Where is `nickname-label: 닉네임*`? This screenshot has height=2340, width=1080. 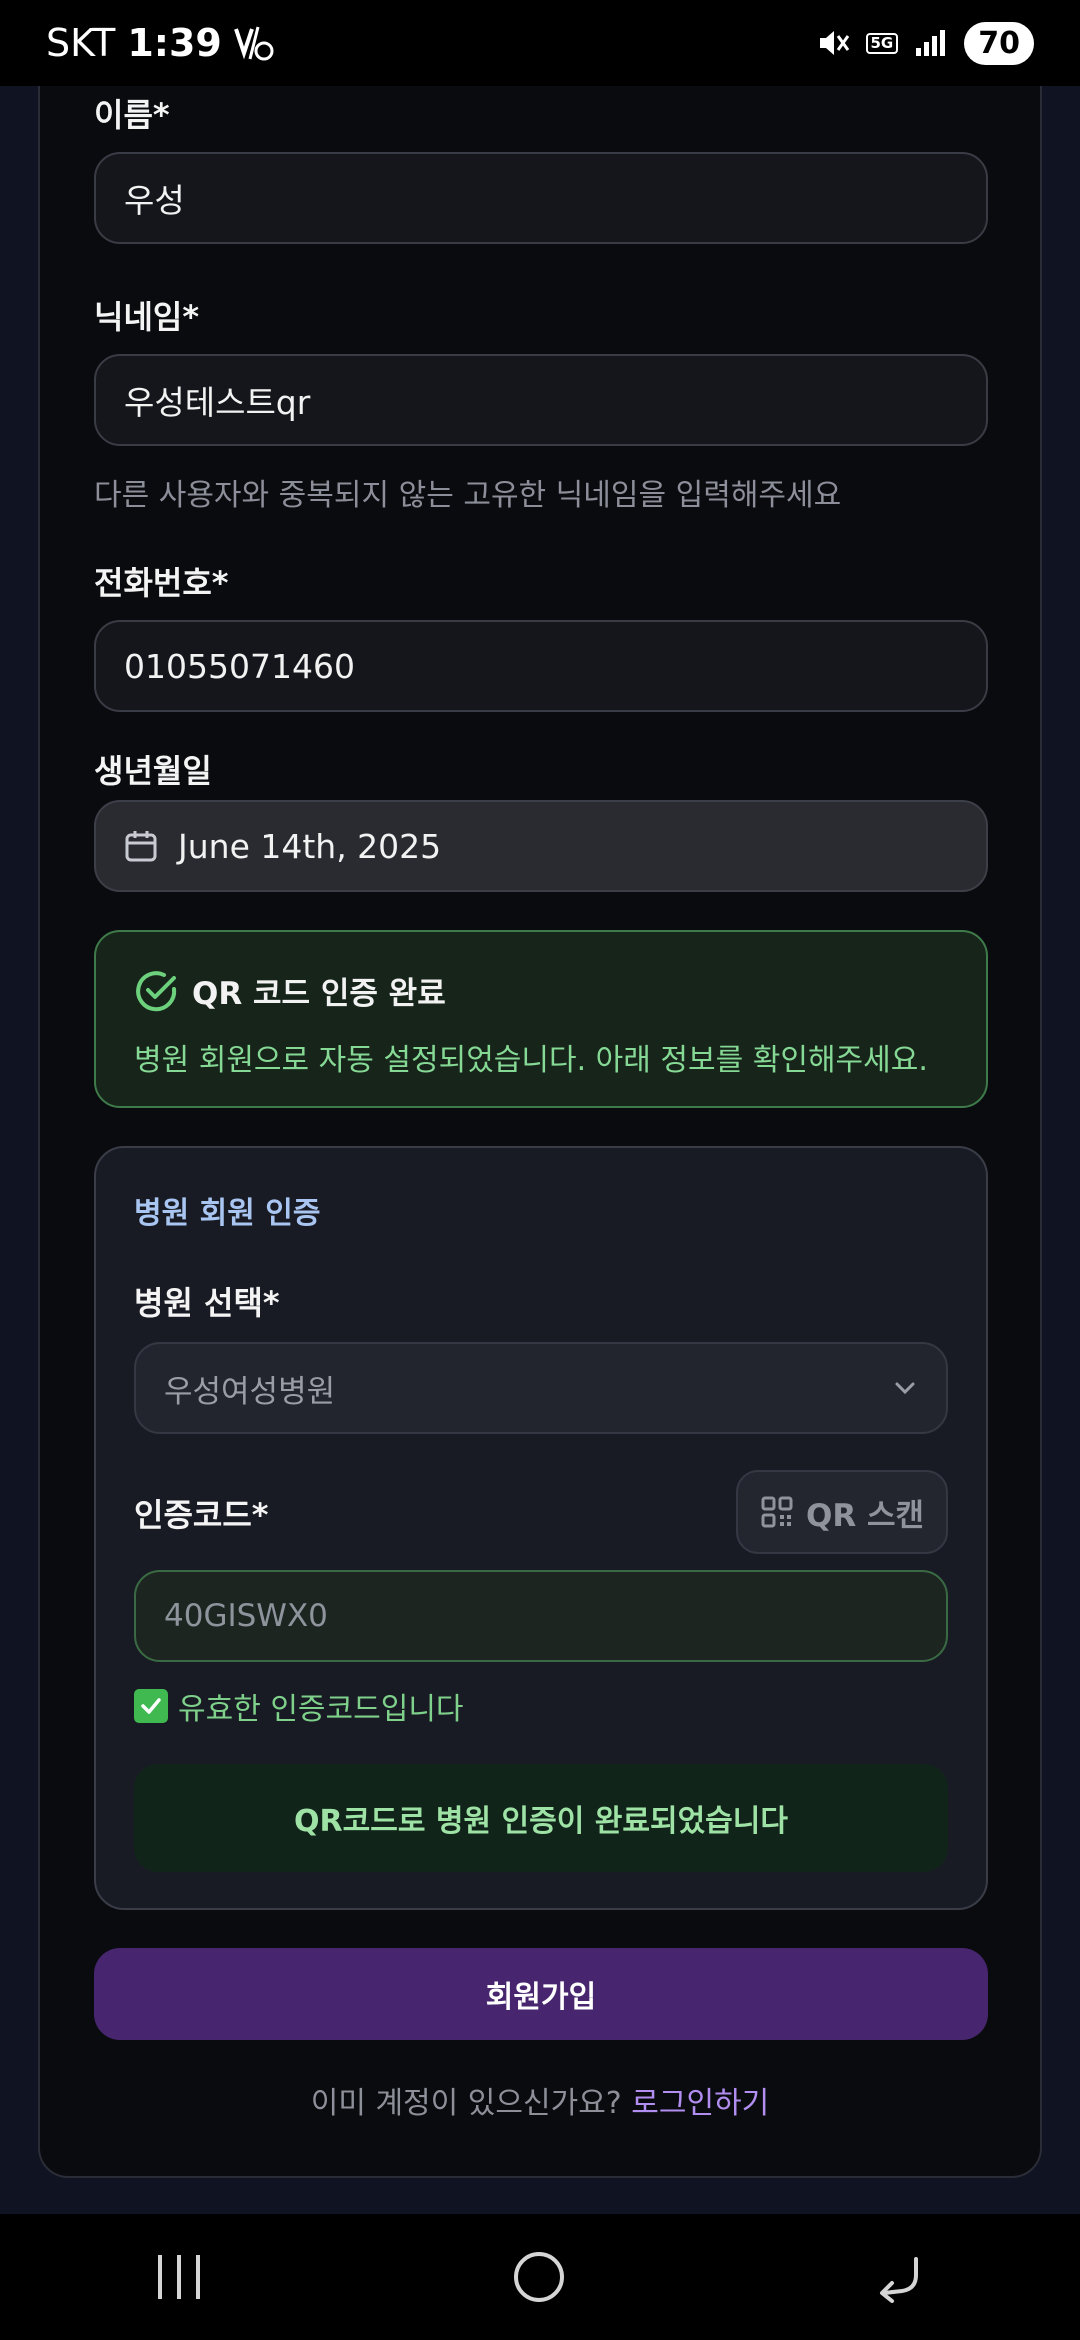 nickname-label: 닉네임* is located at coordinates (147, 317).